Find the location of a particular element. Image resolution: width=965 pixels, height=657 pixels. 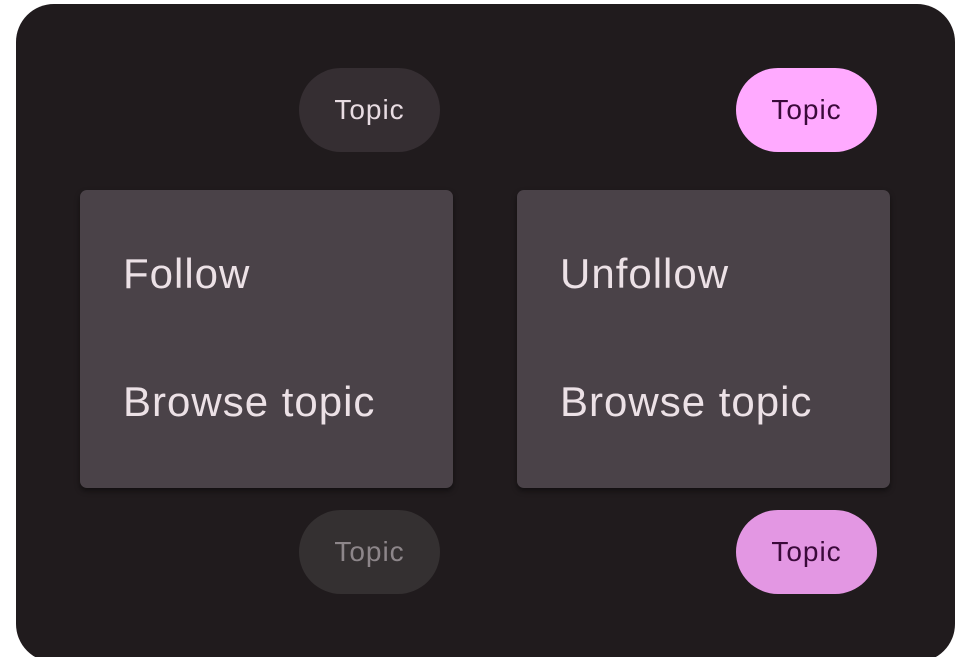

topic-chip-unselected: Topic is located at coordinates (369, 110).